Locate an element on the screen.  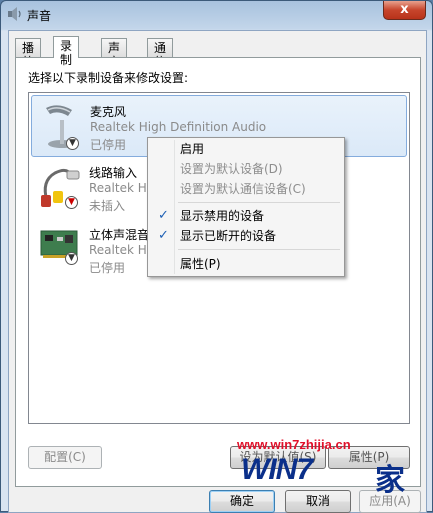
menu-item-enable: 启用 is located at coordinates (246, 149).